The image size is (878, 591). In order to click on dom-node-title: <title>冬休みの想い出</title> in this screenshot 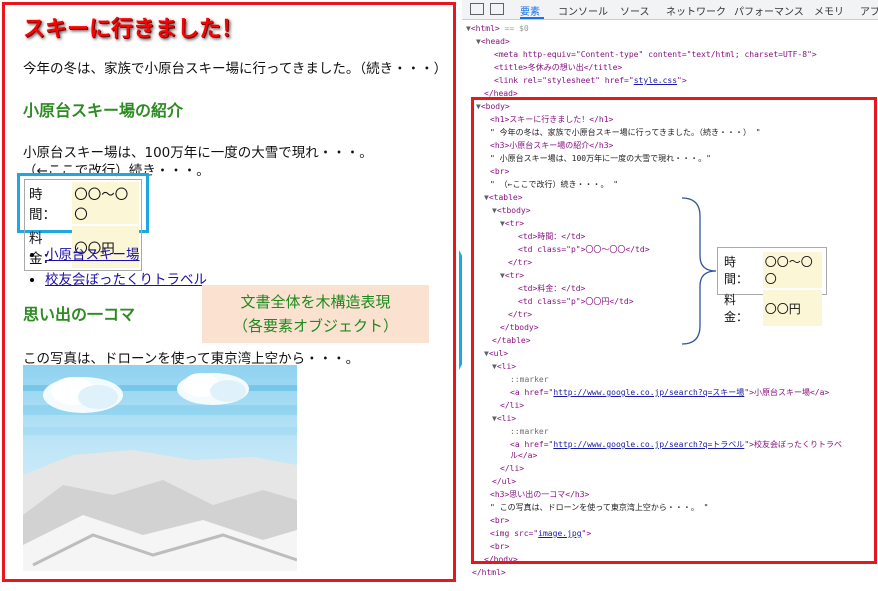, I will do `click(558, 68)`.